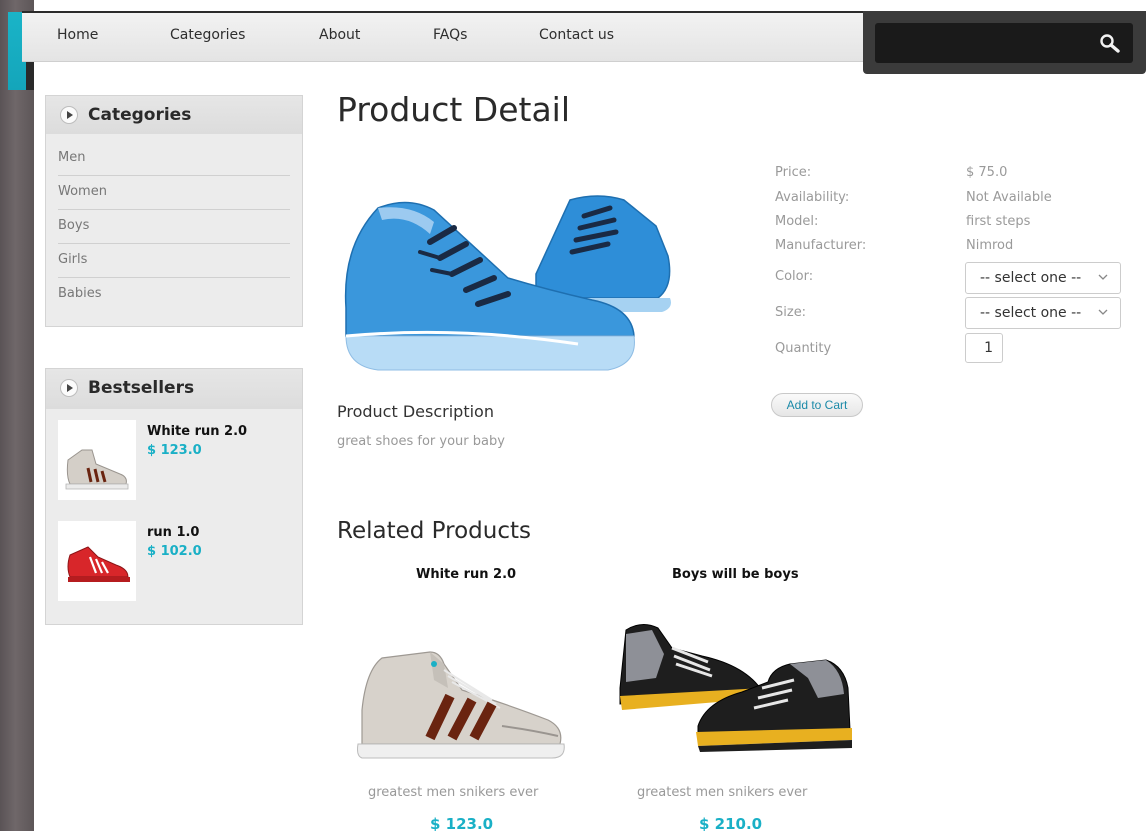 This screenshot has width=1146, height=831. What do you see at coordinates (174, 261) in the screenshot?
I see `category-item-girls: Girls` at bounding box center [174, 261].